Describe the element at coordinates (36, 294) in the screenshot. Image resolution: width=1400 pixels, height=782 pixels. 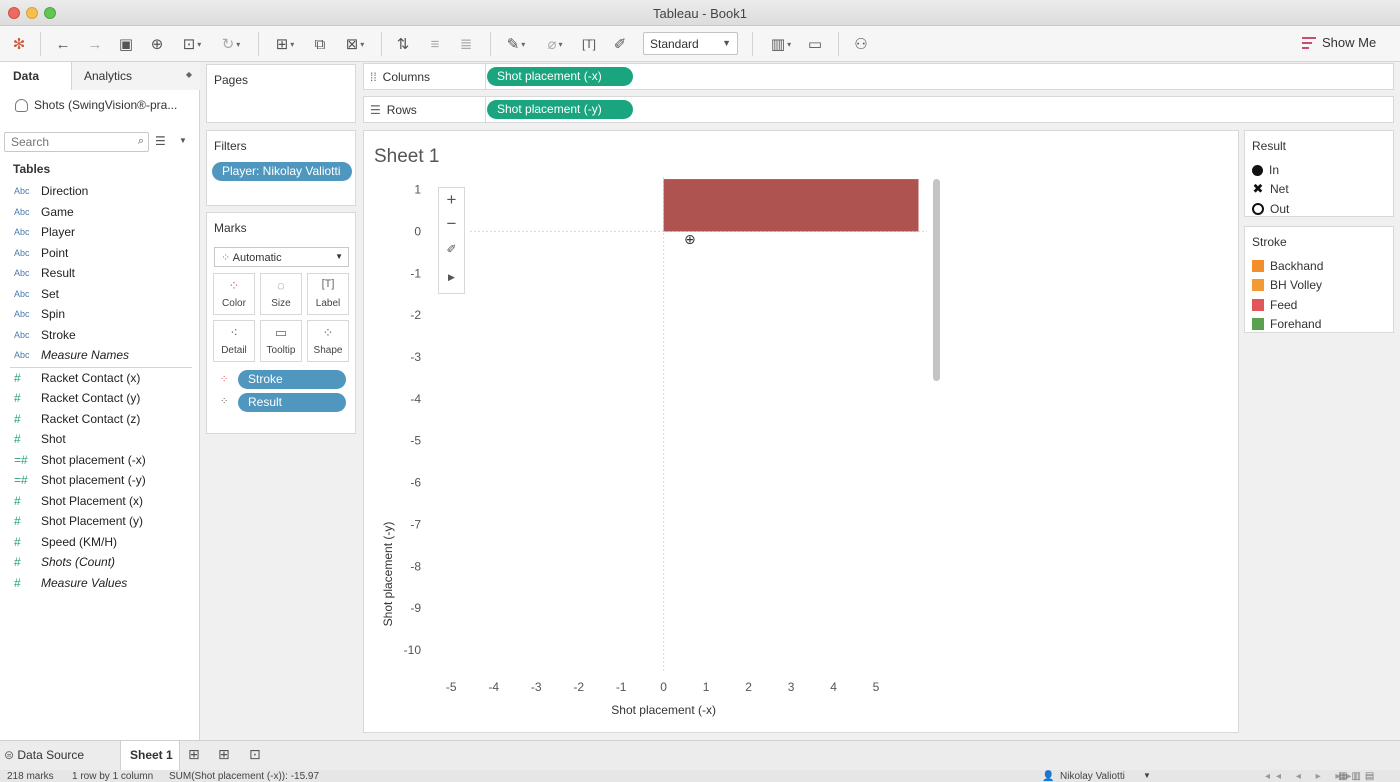
I see `field-set: Abc Set` at that location.